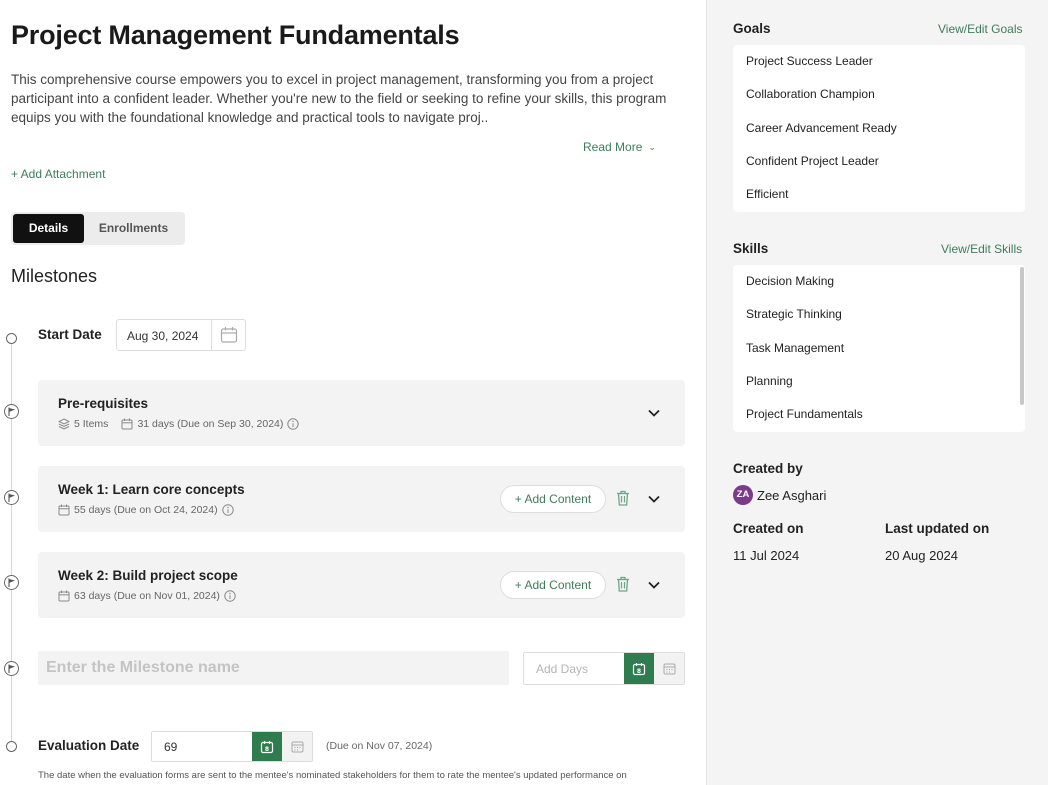 This screenshot has width=1048, height=785. Describe the element at coordinates (792, 495) in the screenshot. I see `creator-name: Zee Asghari` at that location.